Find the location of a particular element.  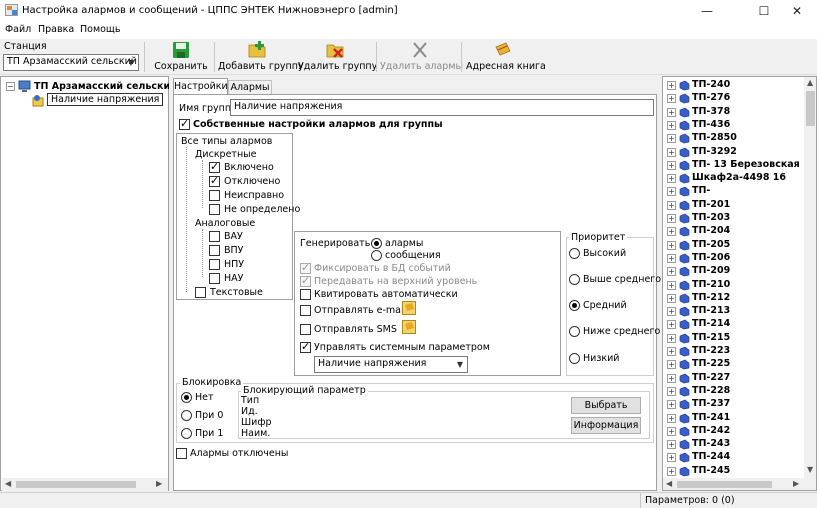

tree-child-label: Наличие напряжения is located at coordinates (105, 99).